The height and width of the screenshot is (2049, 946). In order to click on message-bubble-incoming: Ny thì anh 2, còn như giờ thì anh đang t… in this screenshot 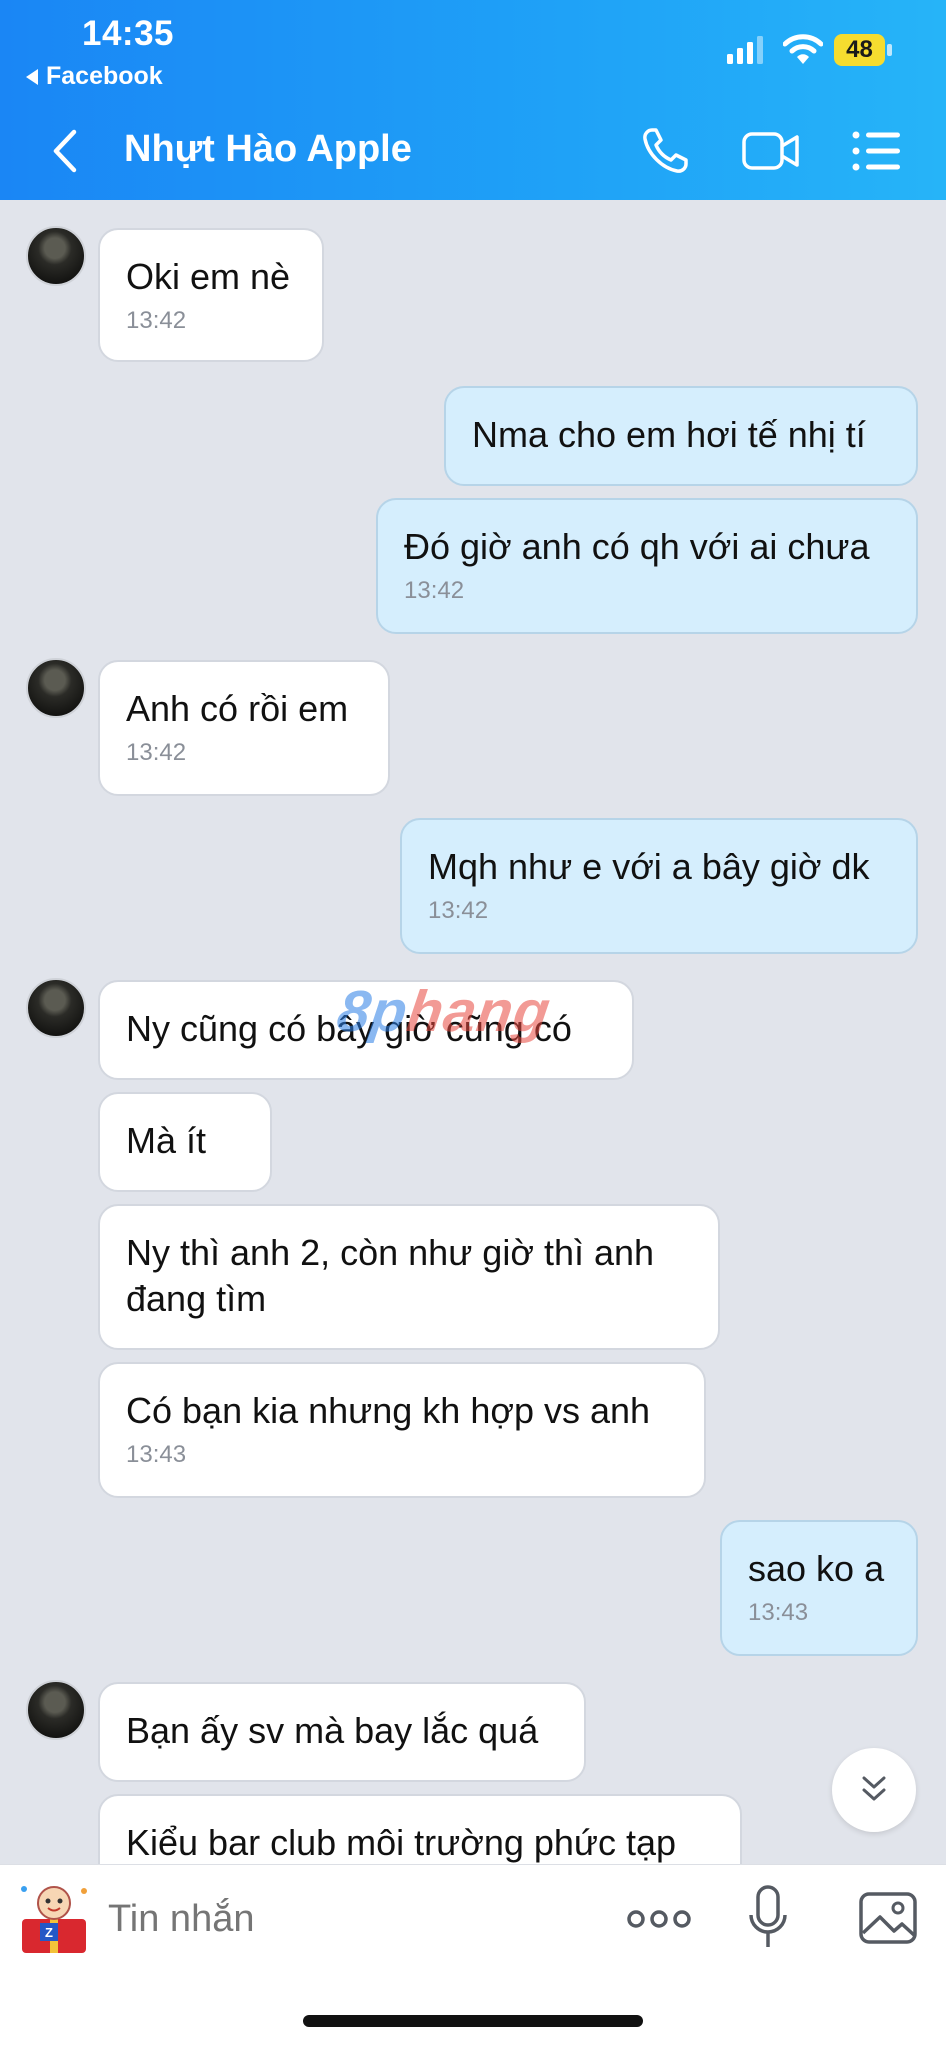, I will do `click(409, 1277)`.